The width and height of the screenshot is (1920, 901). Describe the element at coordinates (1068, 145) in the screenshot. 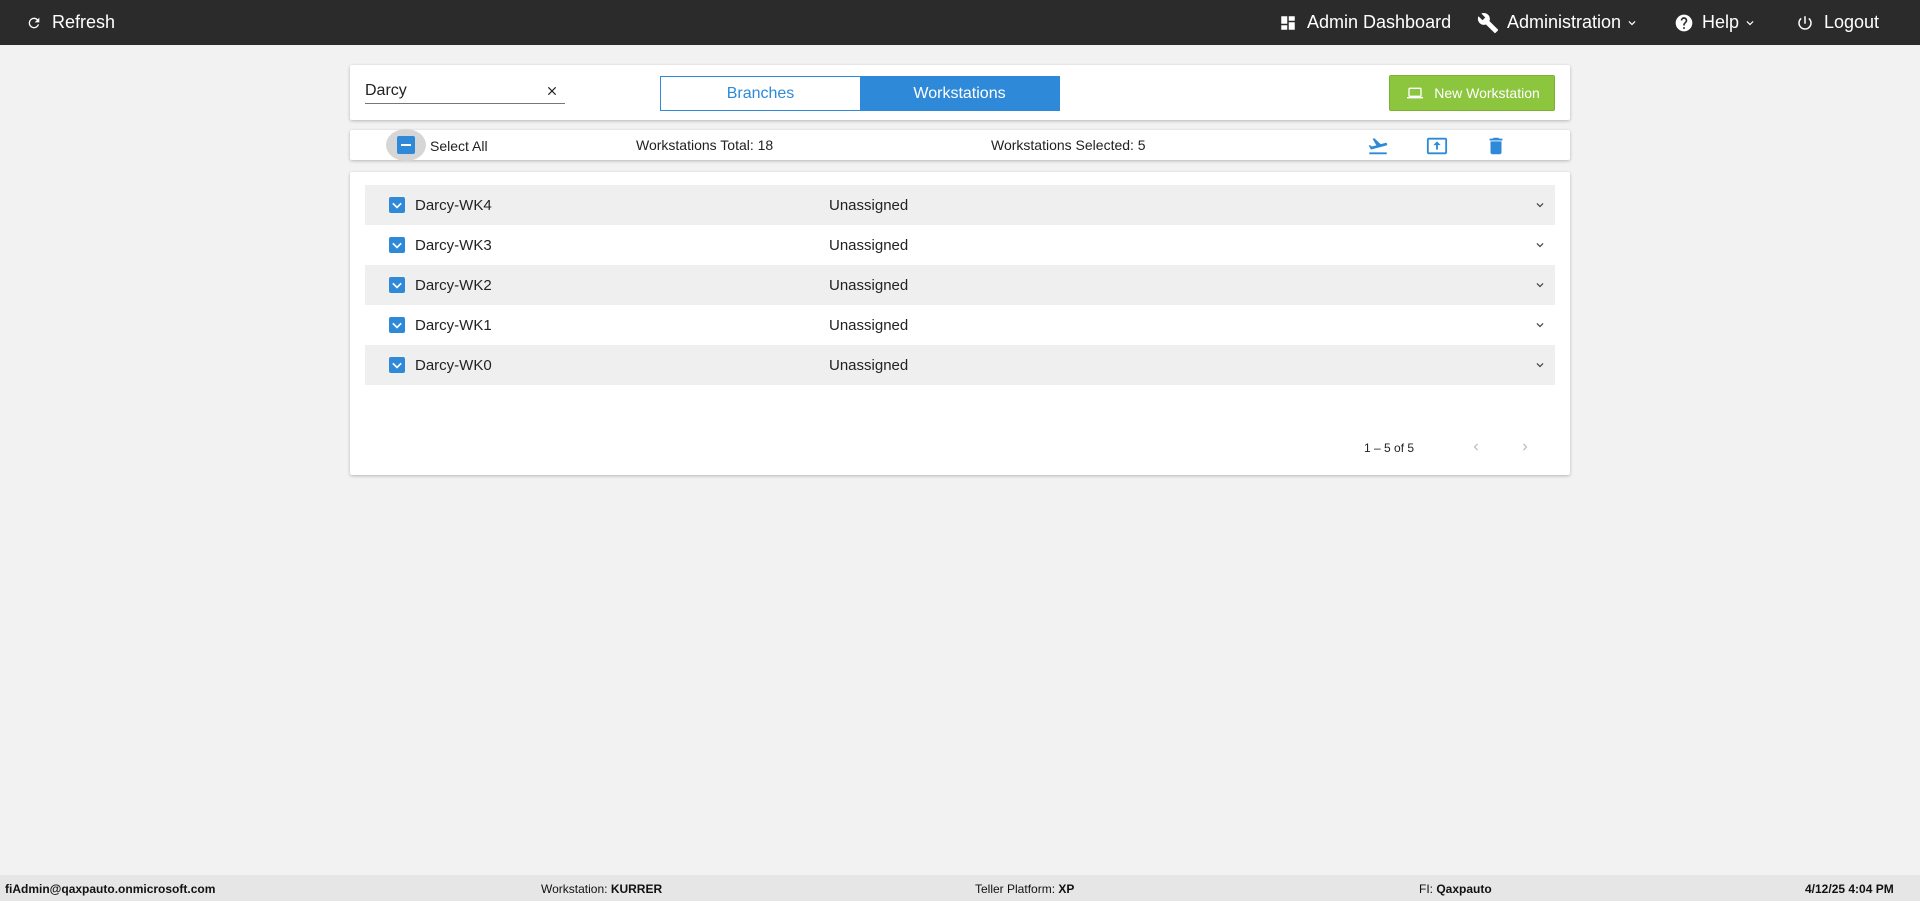

I see `workstations-selected: Workstations Selected: 5` at that location.